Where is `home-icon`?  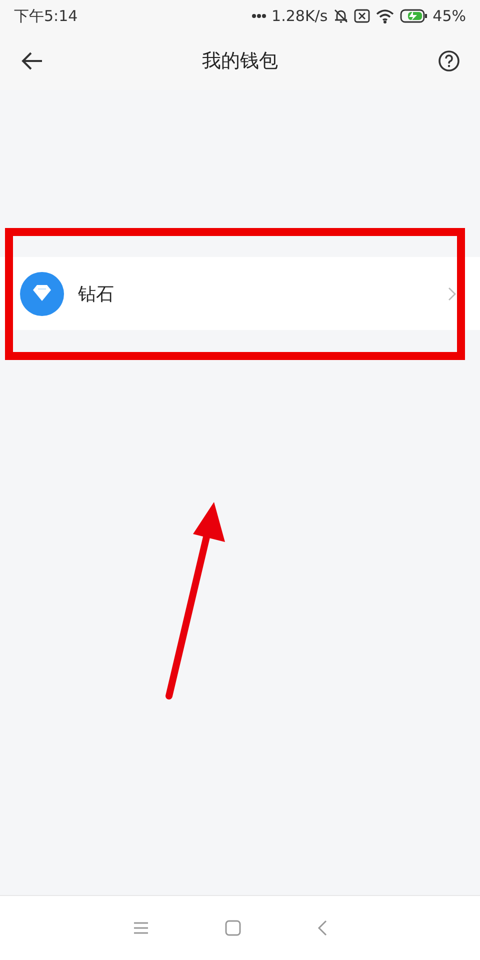 home-icon is located at coordinates (233, 928).